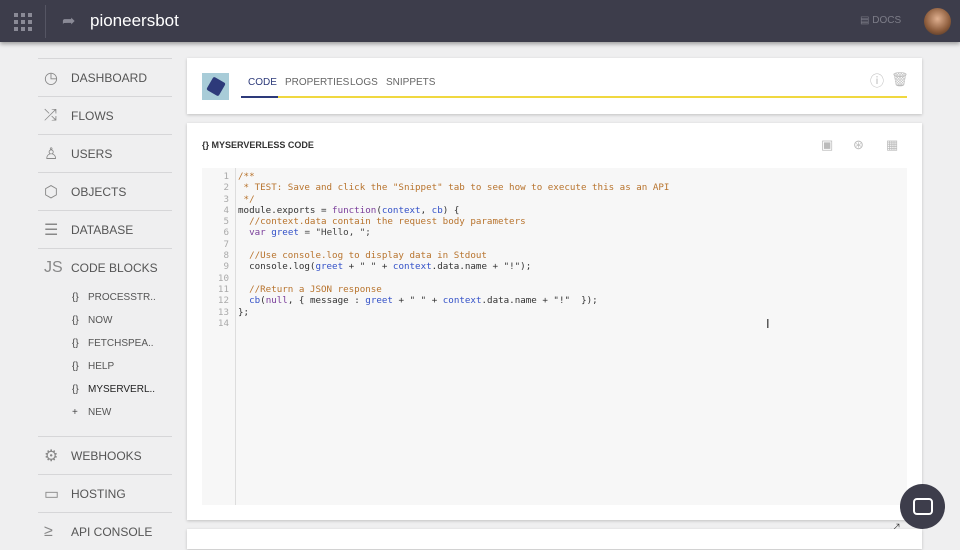 The width and height of the screenshot is (960, 550). I want to click on sidebar-item-label: CODE BLOCKS, so click(114, 267).